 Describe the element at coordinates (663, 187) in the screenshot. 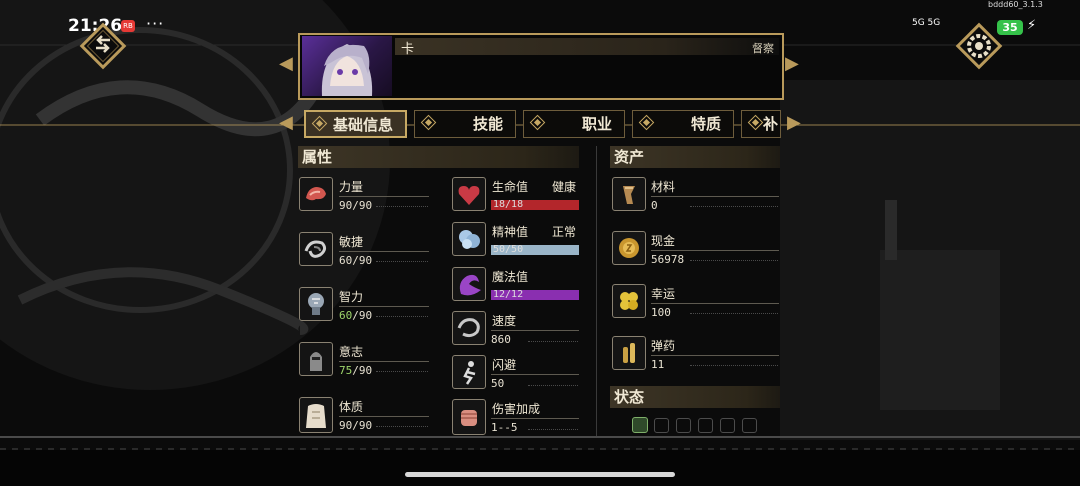

I see `asset-material-label: 材料` at that location.